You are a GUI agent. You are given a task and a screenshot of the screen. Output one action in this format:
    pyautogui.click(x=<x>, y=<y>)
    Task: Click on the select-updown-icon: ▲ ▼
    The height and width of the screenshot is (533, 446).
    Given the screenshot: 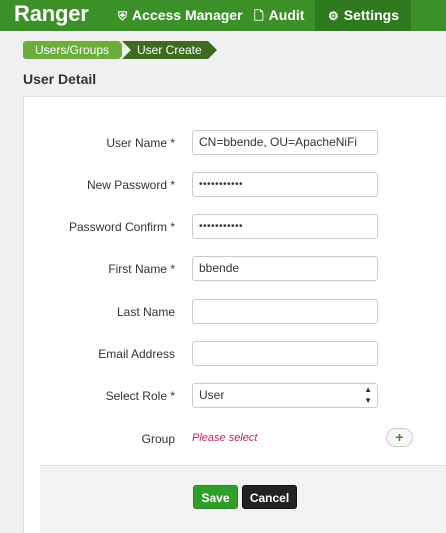 What is the action you would take?
    pyautogui.click(x=368, y=395)
    